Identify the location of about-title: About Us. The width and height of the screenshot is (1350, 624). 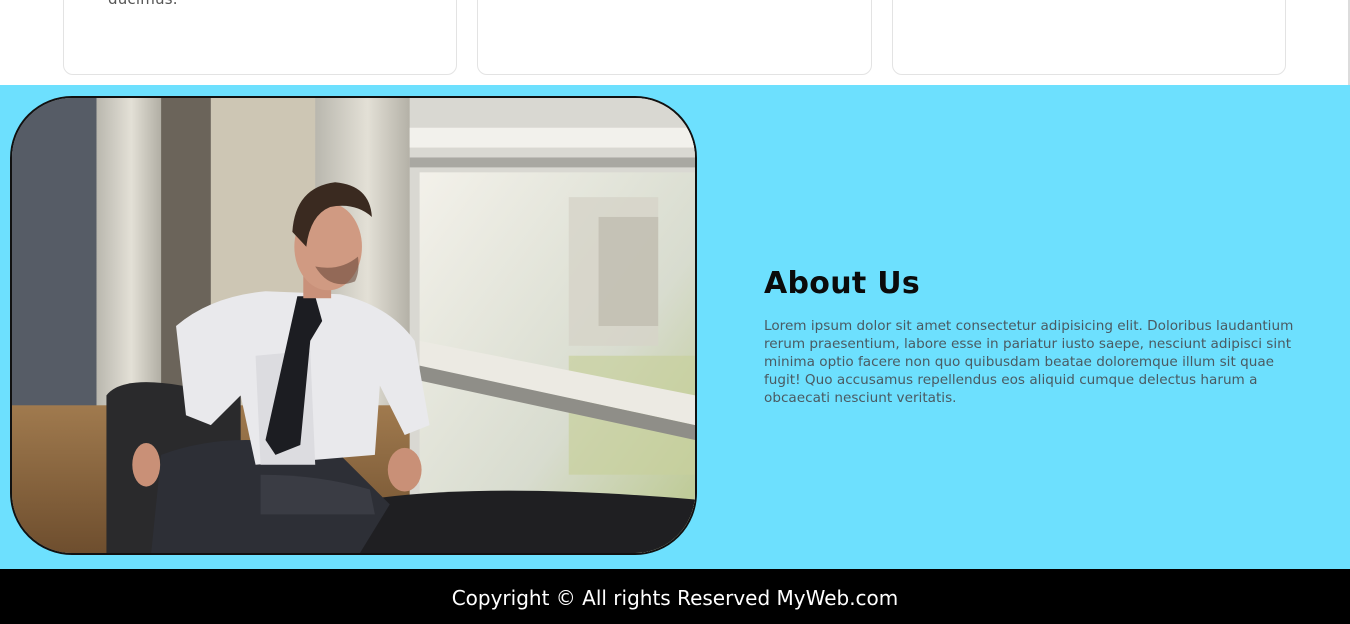
(842, 283).